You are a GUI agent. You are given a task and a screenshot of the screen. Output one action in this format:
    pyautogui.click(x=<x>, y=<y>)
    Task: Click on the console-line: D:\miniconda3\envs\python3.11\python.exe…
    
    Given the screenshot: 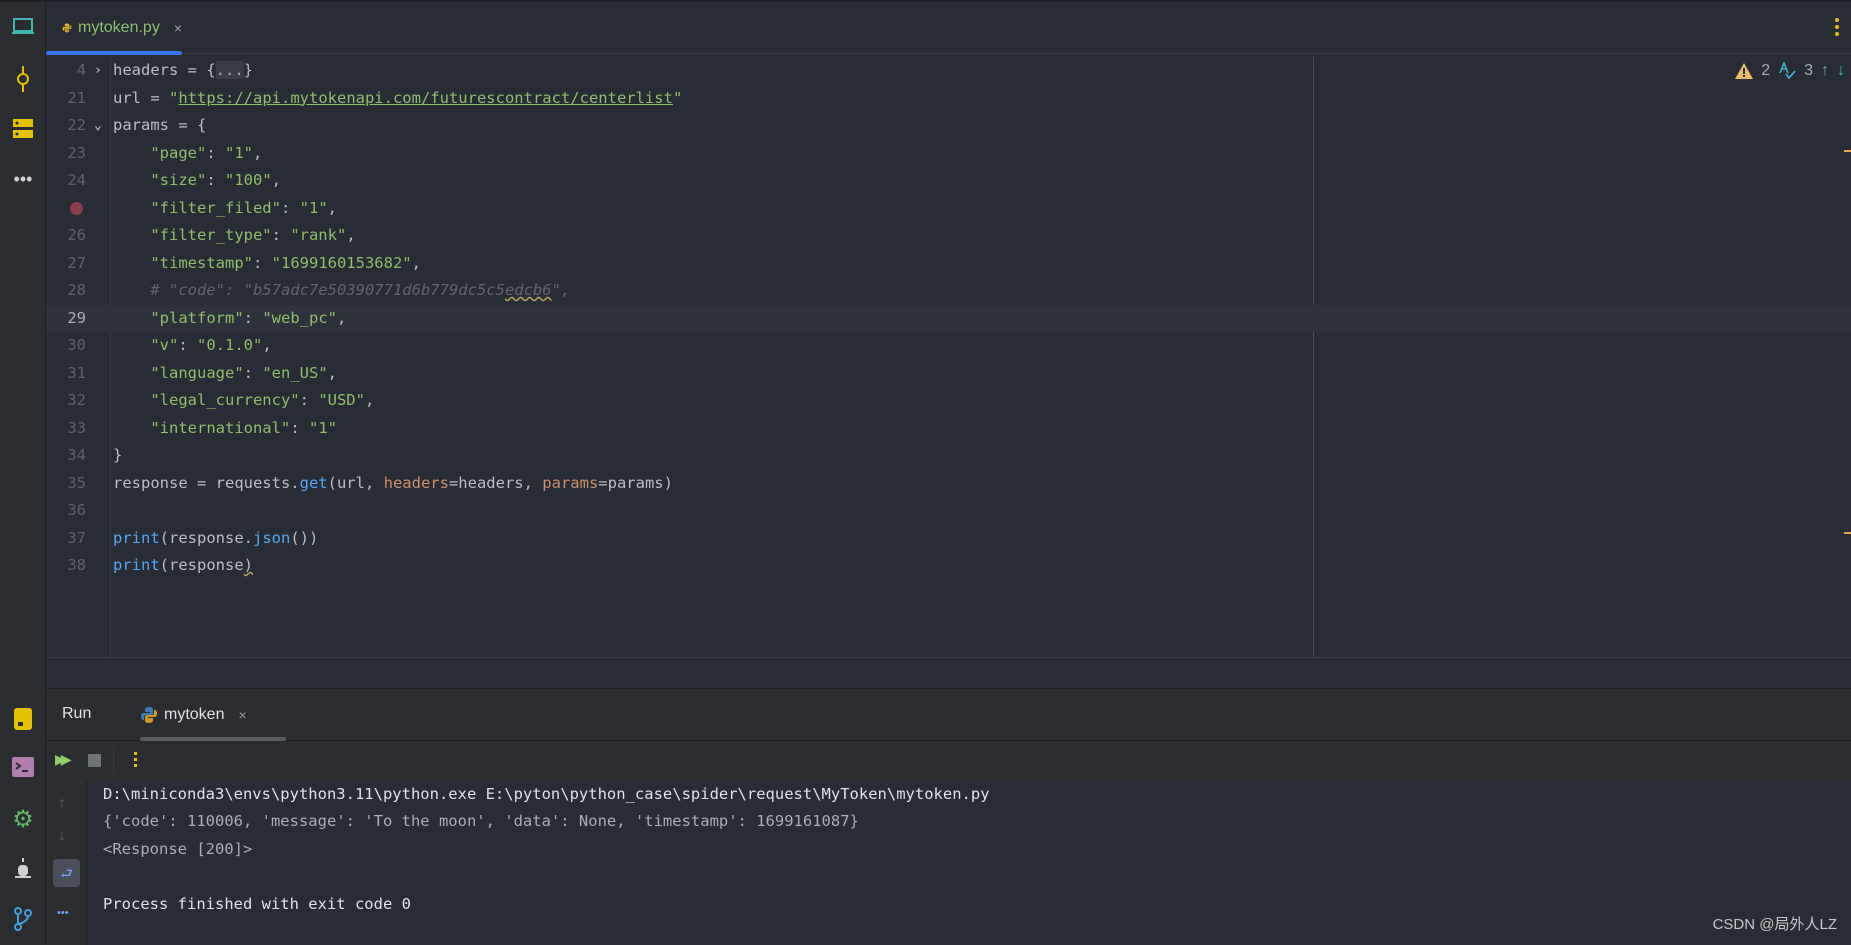 What is the action you would take?
    pyautogui.click(x=546, y=794)
    